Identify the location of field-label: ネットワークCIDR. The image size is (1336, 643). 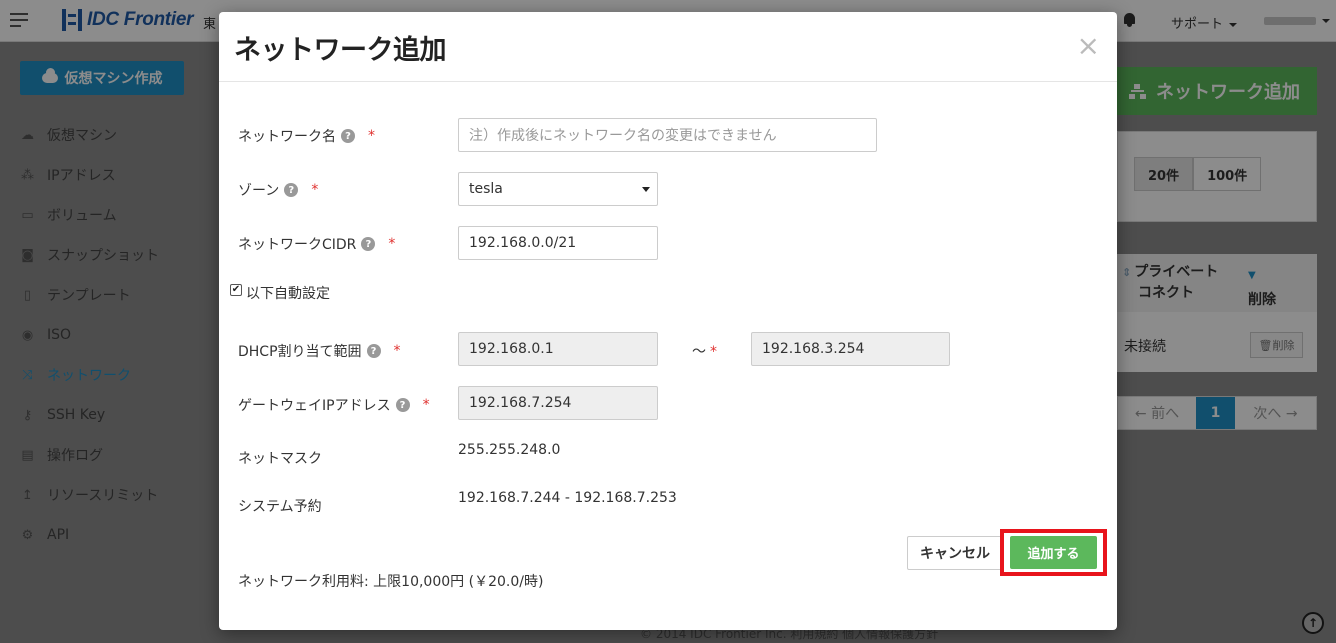
(297, 245).